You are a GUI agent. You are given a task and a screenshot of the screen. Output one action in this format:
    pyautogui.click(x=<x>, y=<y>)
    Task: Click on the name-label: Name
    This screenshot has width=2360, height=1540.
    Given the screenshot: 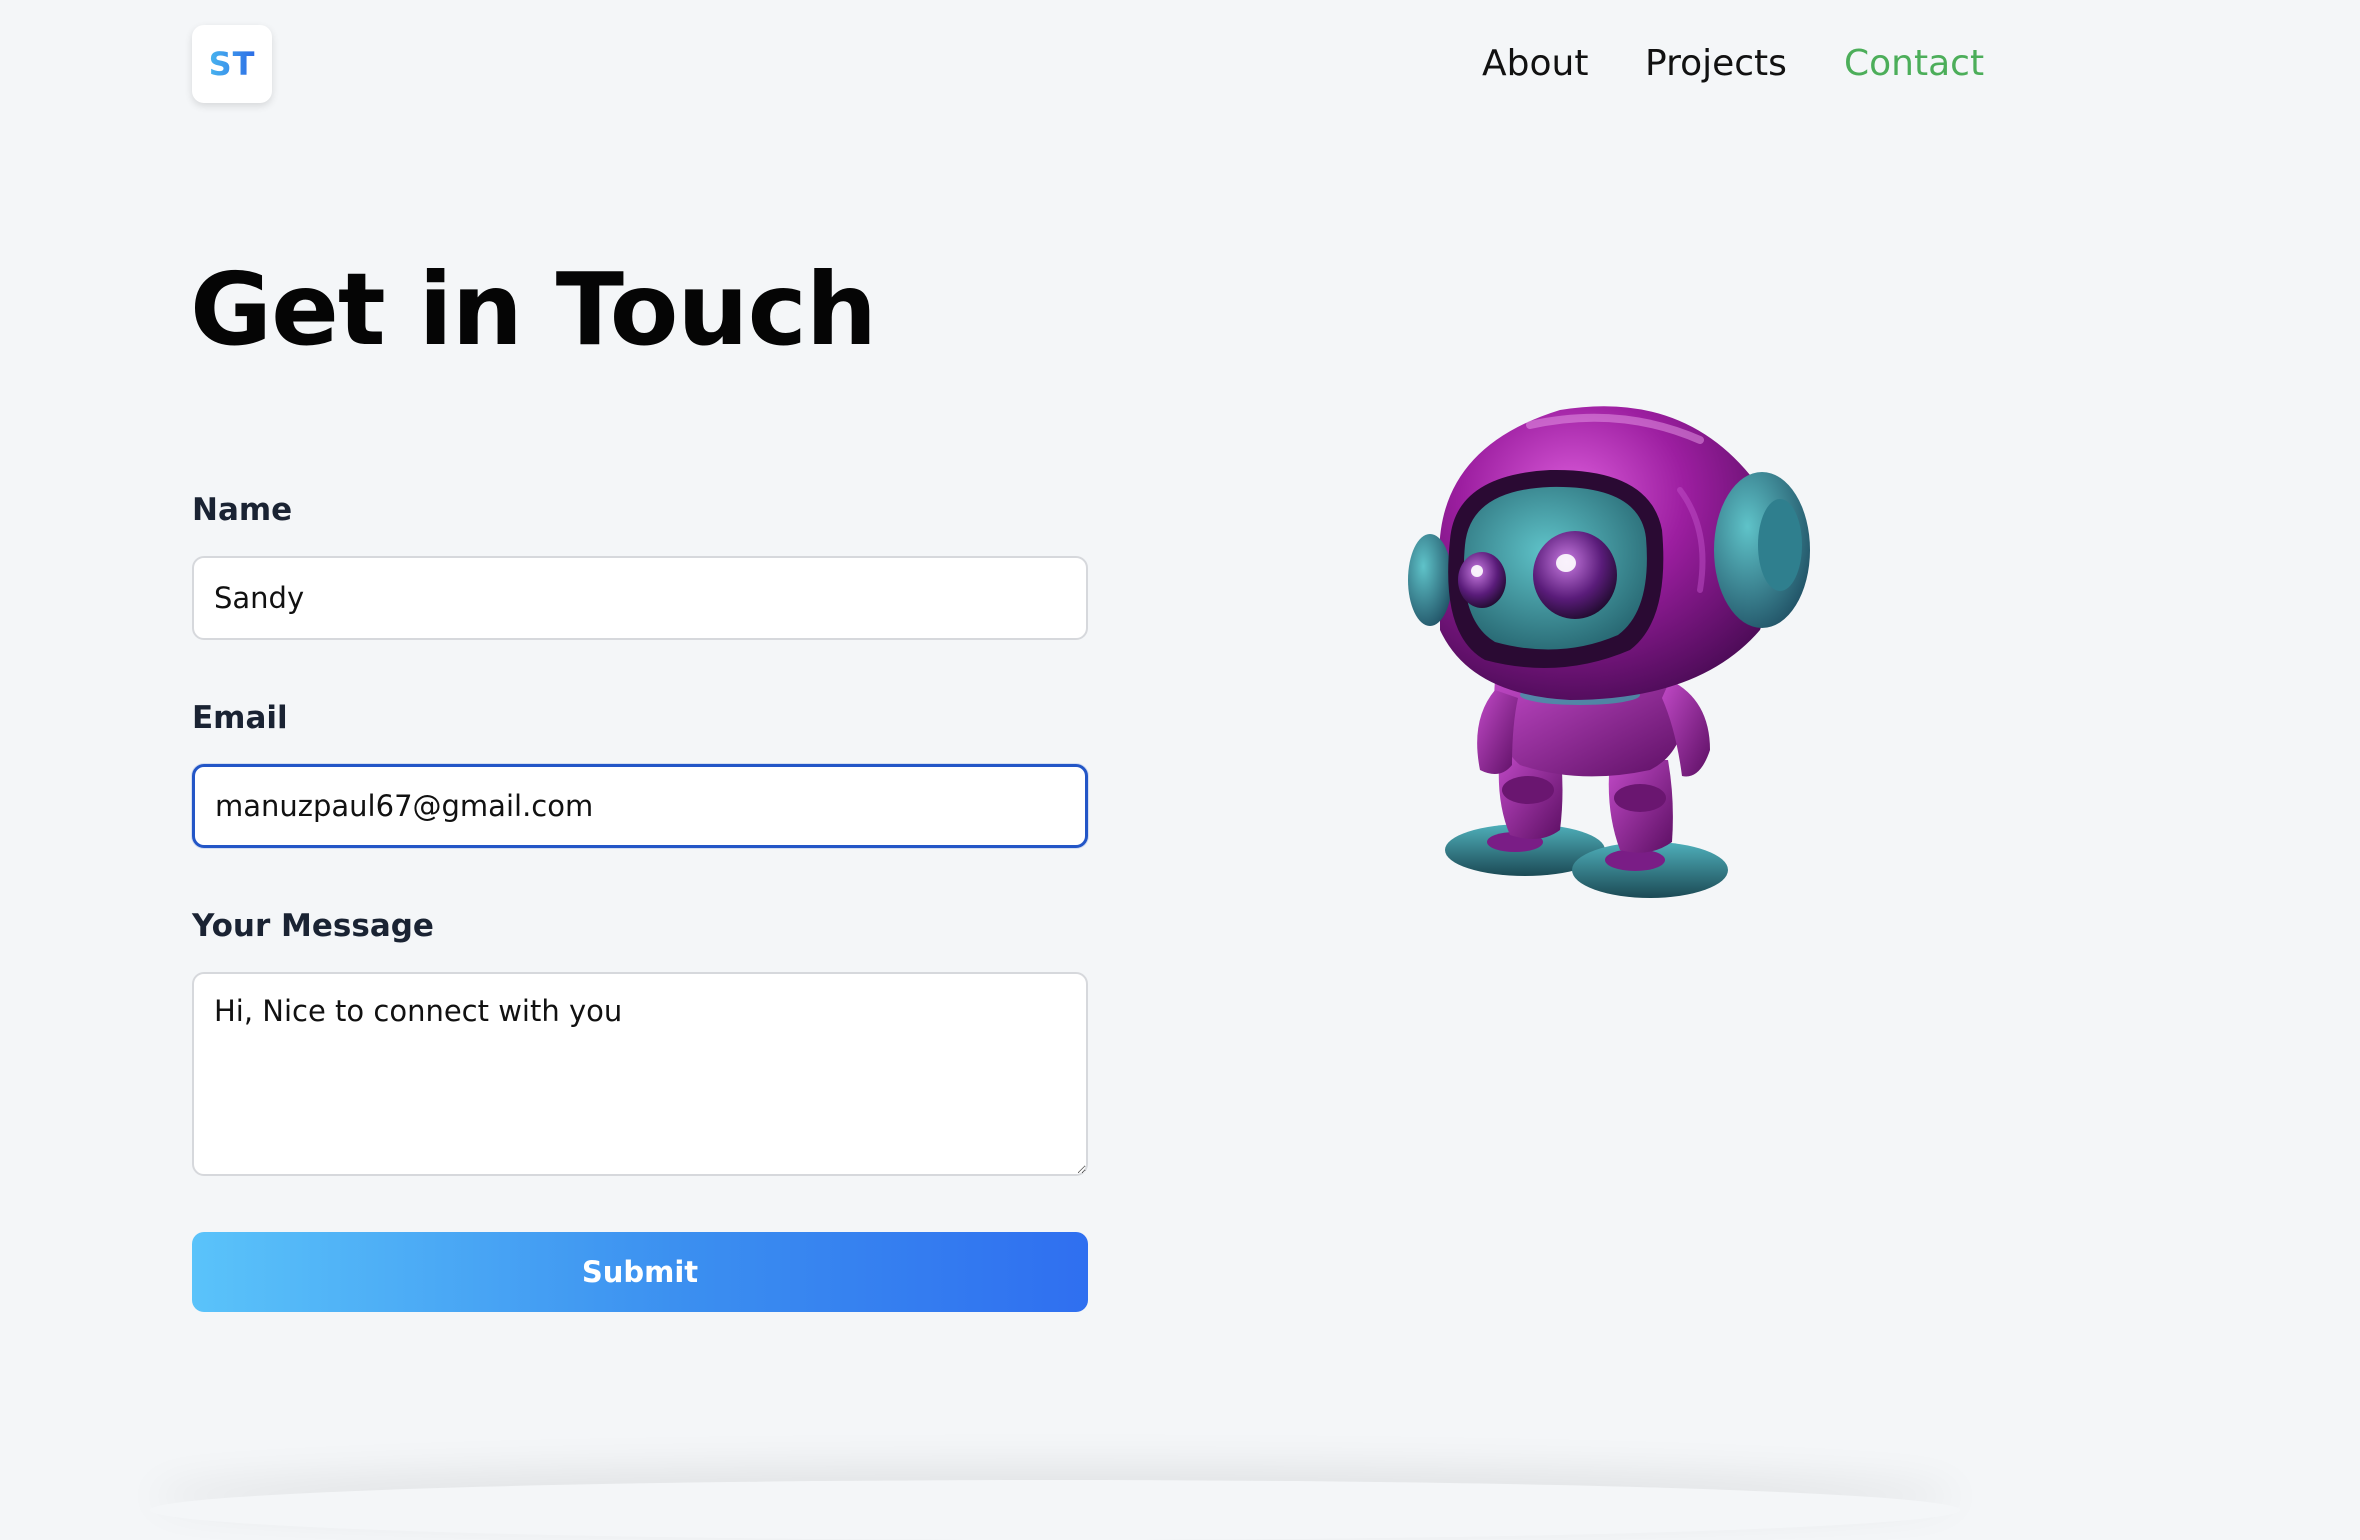 What is the action you would take?
    pyautogui.click(x=242, y=510)
    